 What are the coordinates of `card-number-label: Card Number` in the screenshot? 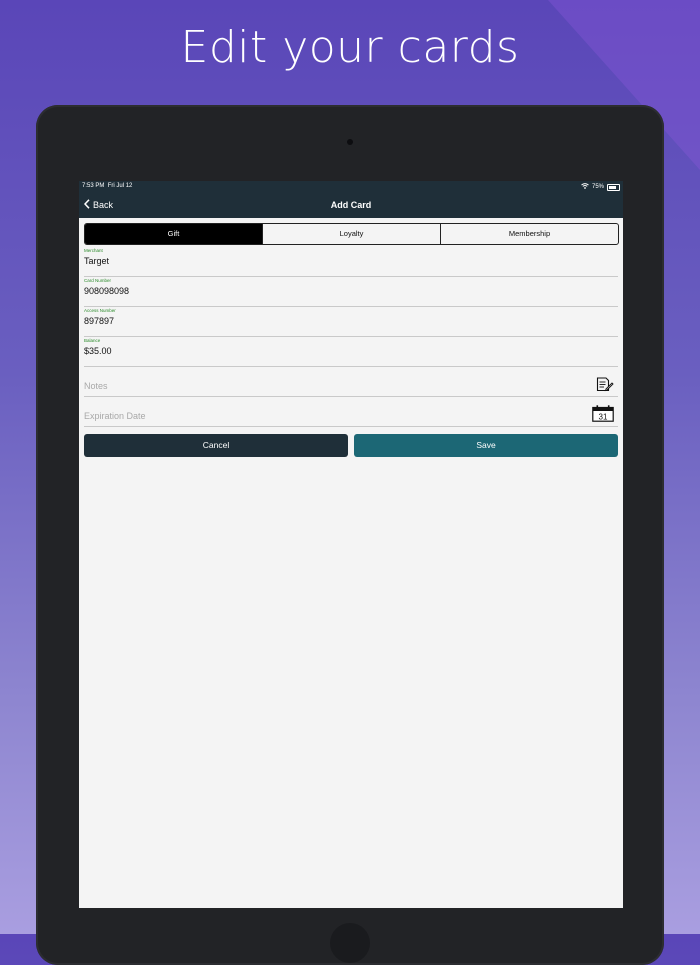 It's located at (98, 280).